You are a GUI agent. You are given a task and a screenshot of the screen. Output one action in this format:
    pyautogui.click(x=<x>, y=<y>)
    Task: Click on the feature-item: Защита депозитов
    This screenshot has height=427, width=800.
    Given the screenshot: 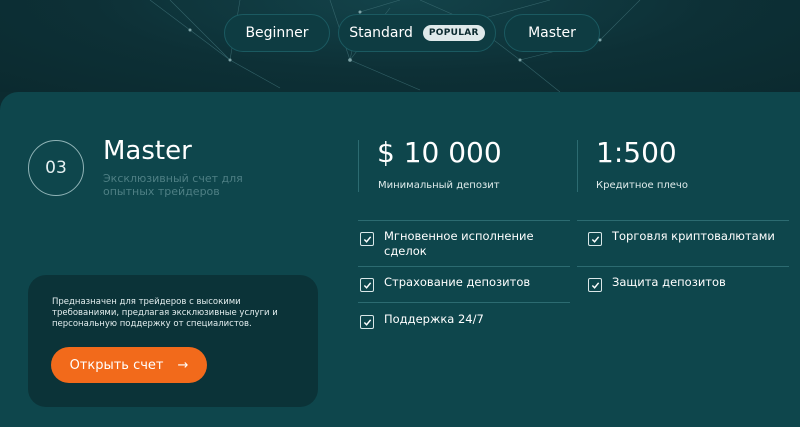 What is the action you would take?
    pyautogui.click(x=688, y=283)
    